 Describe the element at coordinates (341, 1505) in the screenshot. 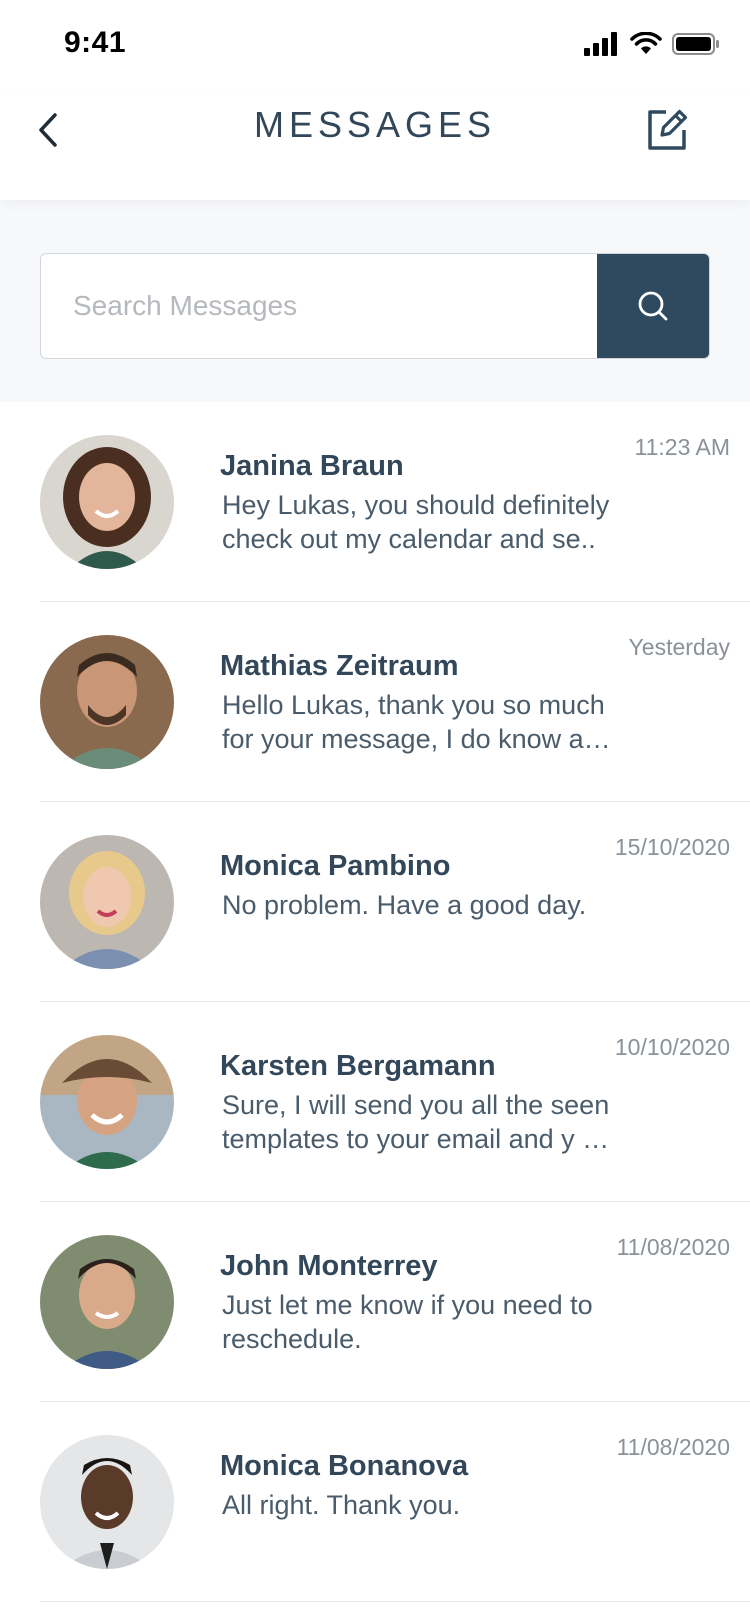

I see `message-preview: All right. Thank you.` at that location.